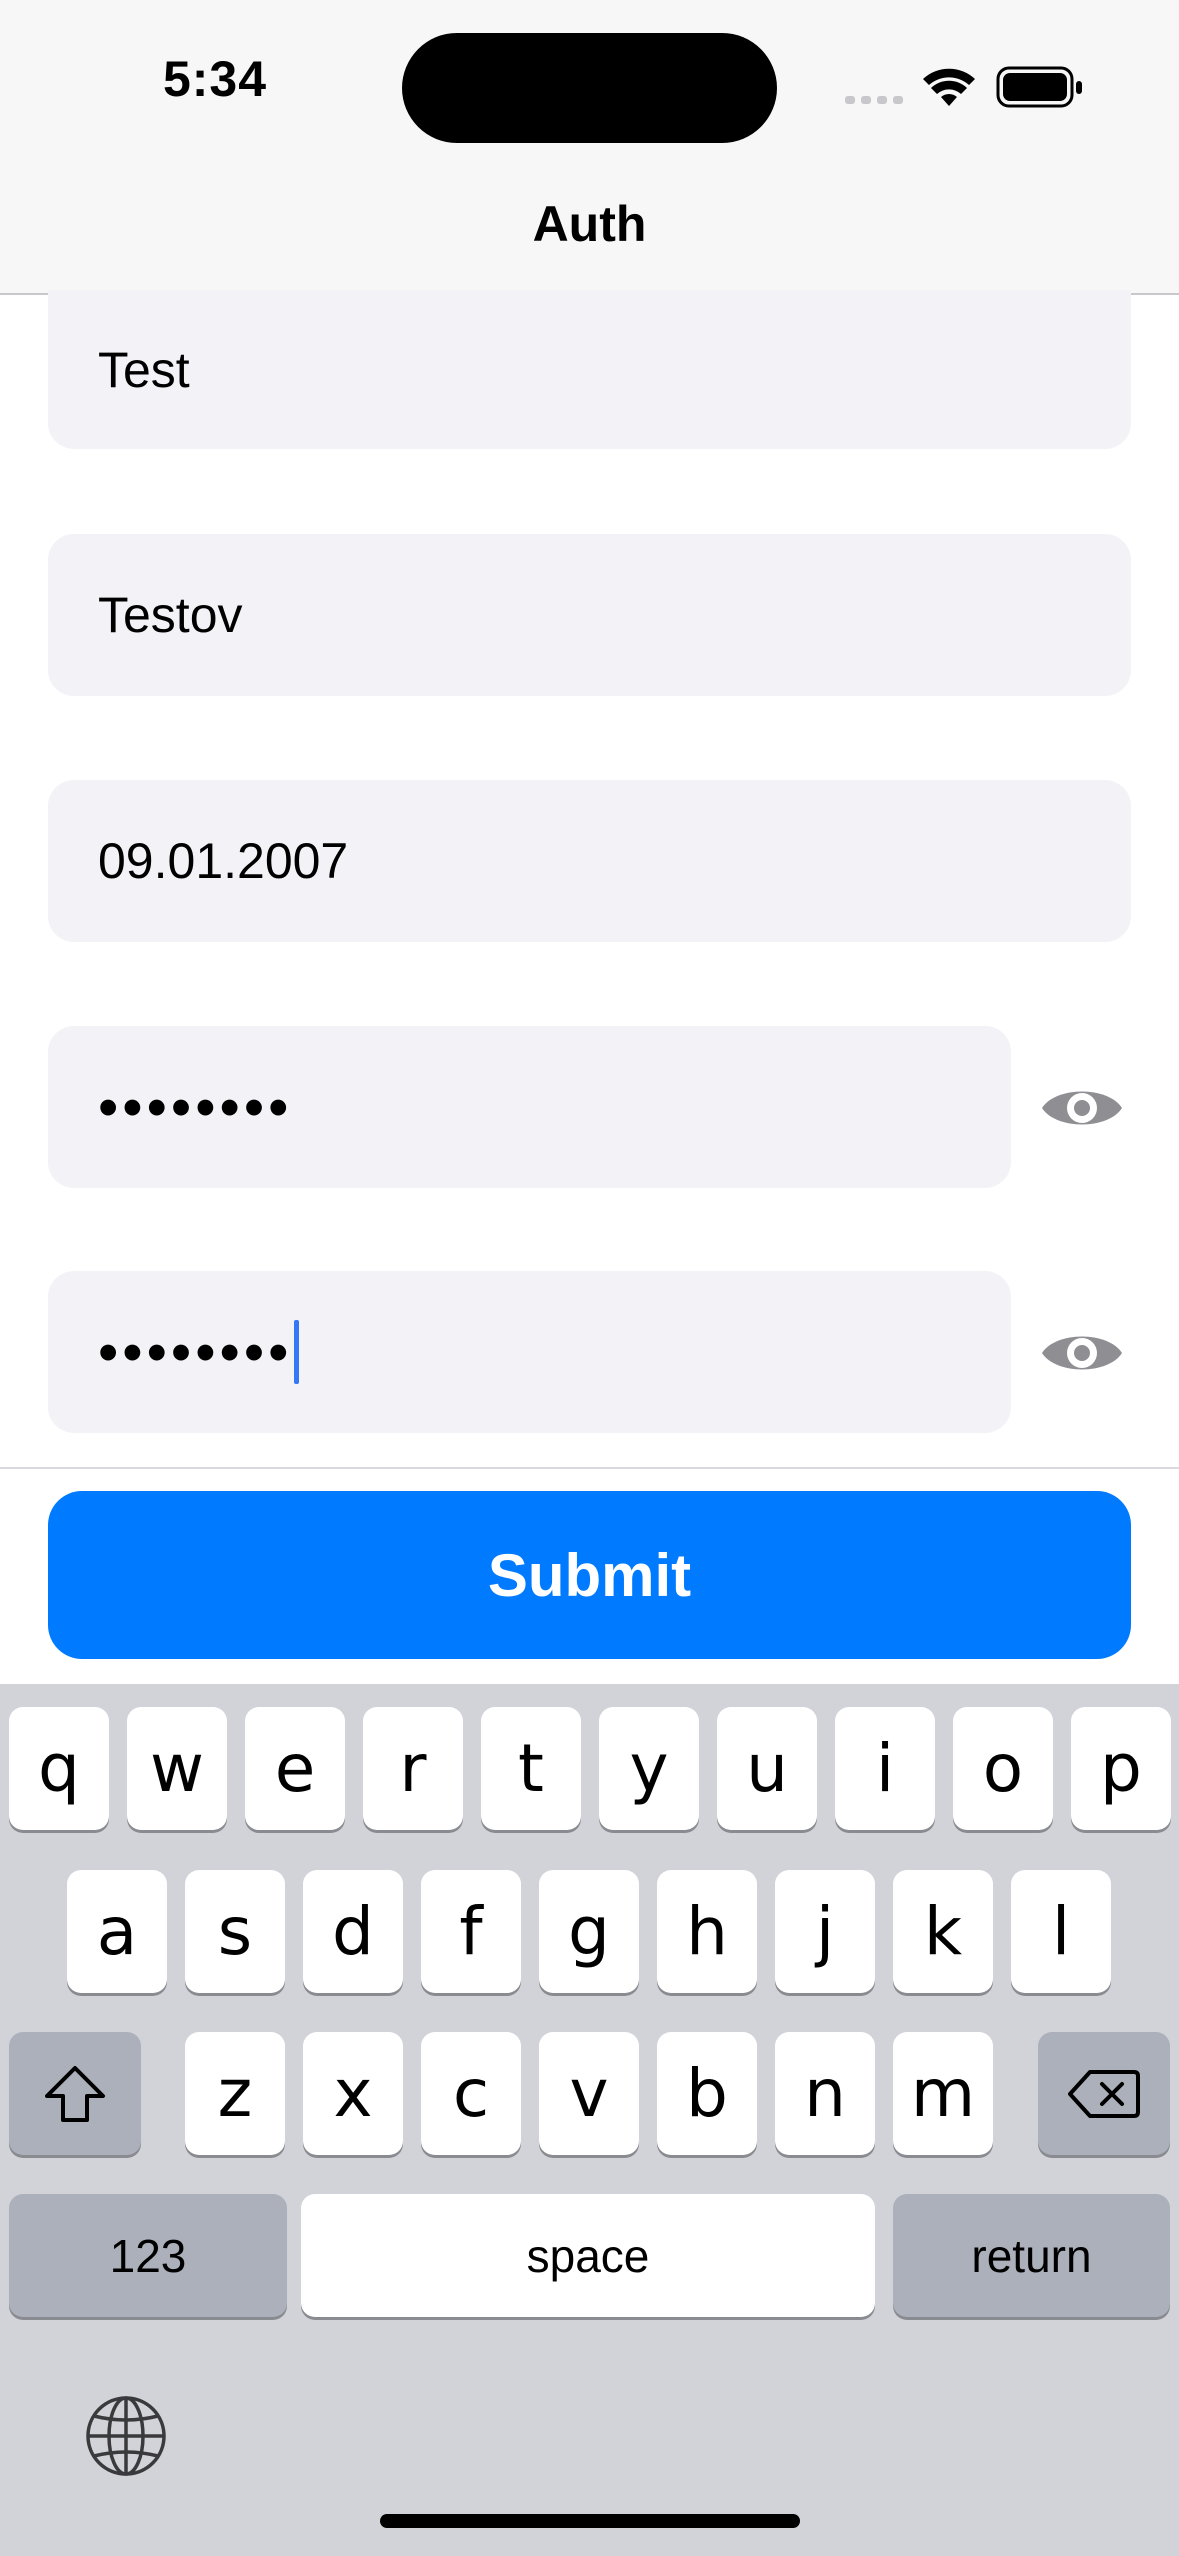 The width and height of the screenshot is (1179, 2556). Describe the element at coordinates (885, 1768) in the screenshot. I see `key-i: i` at that location.